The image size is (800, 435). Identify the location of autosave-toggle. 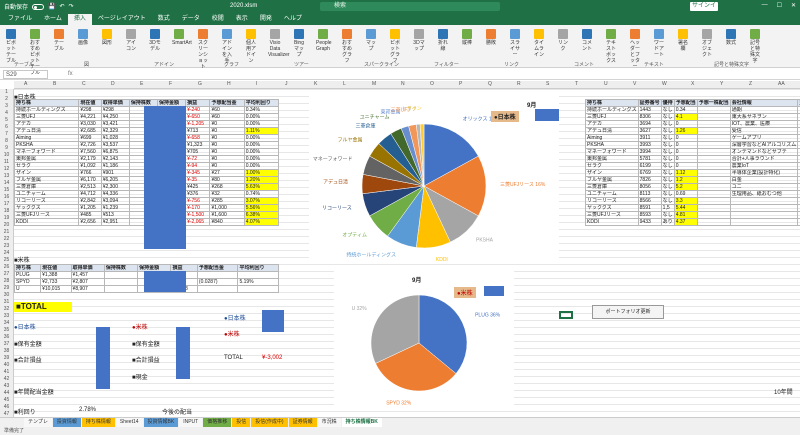
(38, 6).